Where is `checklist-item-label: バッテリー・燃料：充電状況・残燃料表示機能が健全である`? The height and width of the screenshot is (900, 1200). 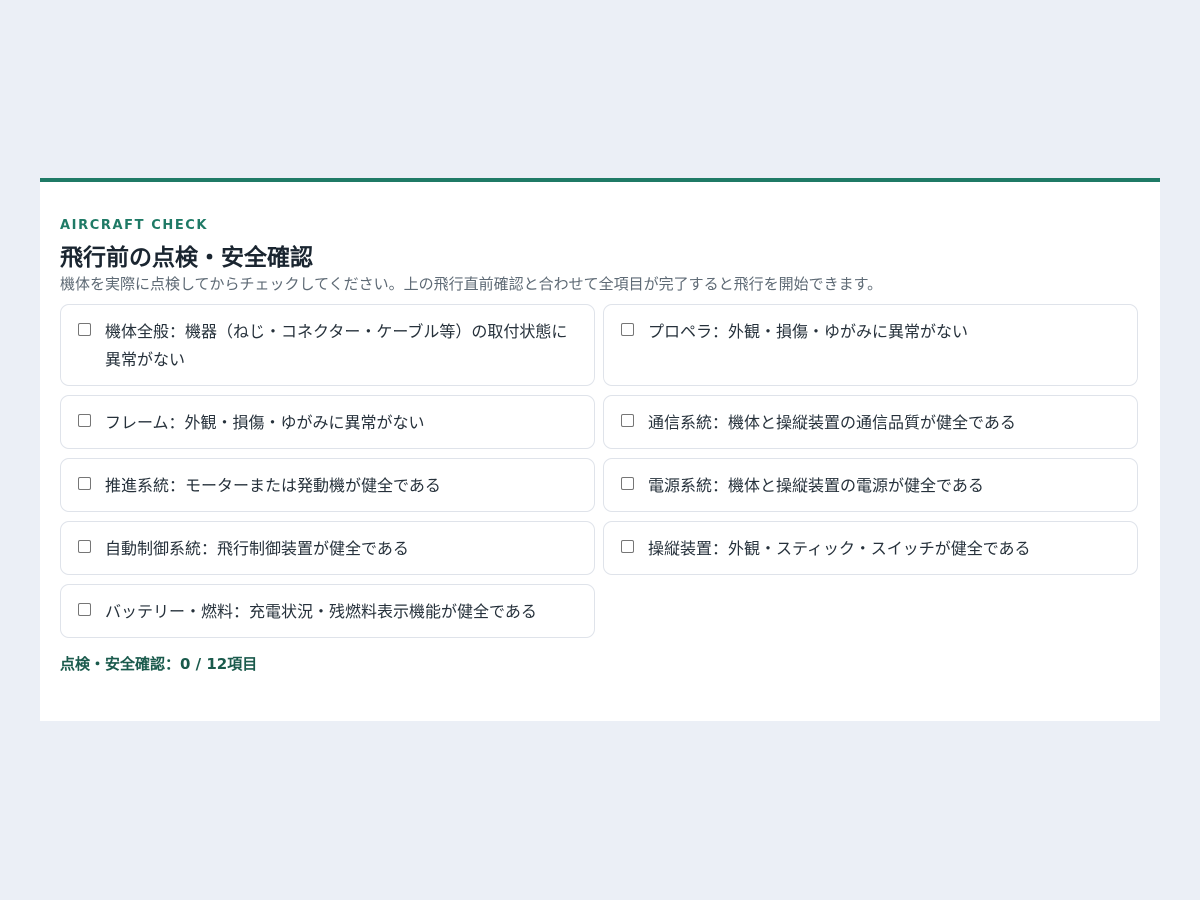
checklist-item-label: バッテリー・燃料：充電状況・残燃料表示機能が健全である is located at coordinates (321, 611).